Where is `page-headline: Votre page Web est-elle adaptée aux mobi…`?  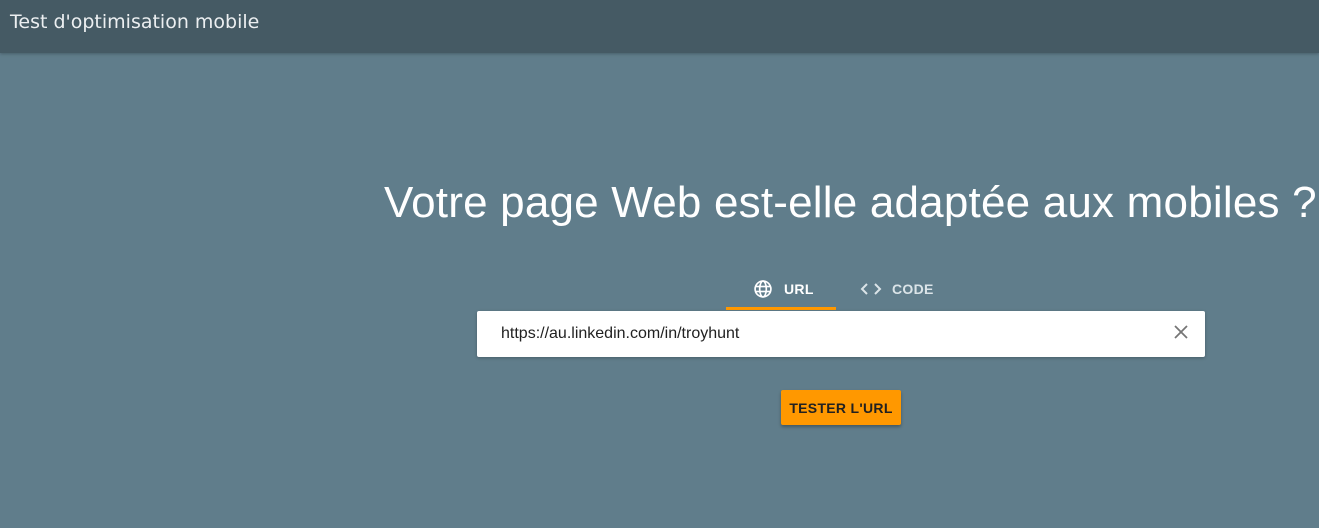 page-headline: Votre page Web est-elle adaptée aux mobi… is located at coordinates (850, 202).